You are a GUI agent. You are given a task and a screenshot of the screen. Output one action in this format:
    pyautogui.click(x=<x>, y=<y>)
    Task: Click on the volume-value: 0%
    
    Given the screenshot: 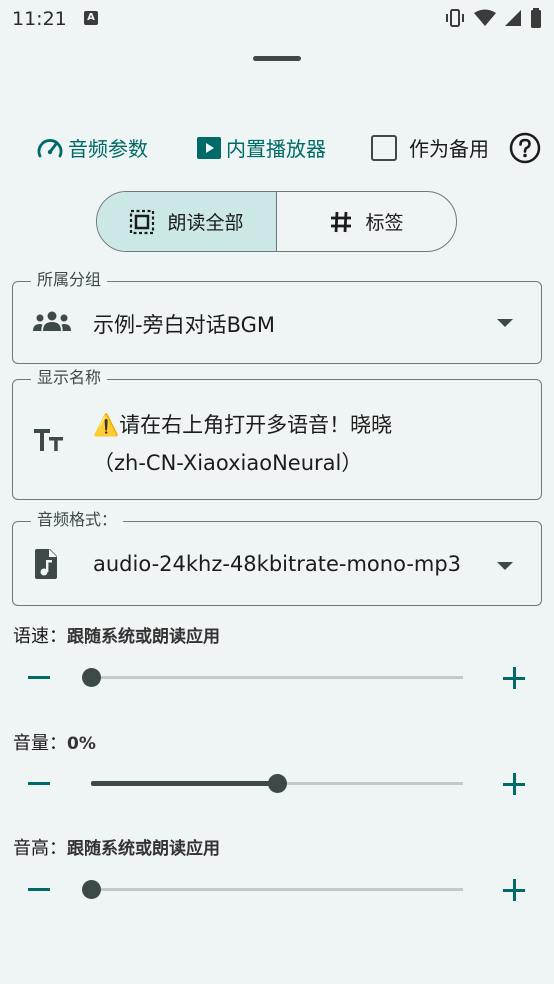 What is the action you would take?
    pyautogui.click(x=81, y=744)
    